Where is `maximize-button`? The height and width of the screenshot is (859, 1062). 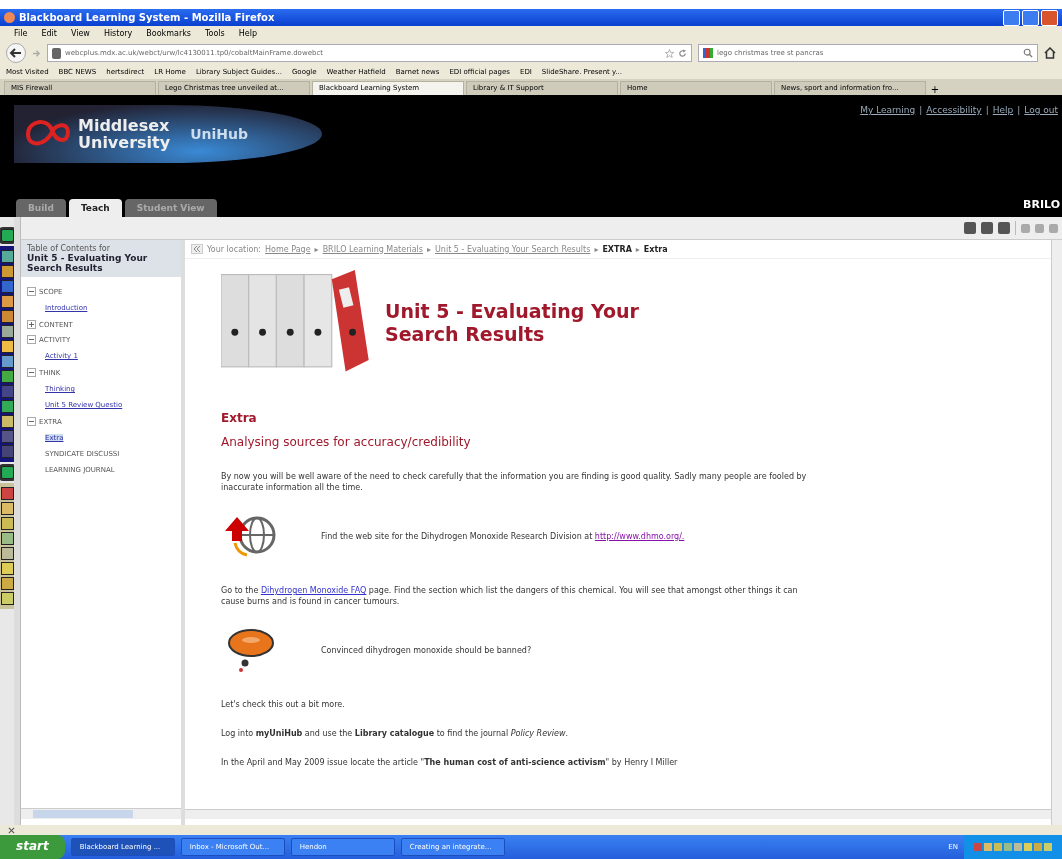
maximize-button is located at coordinates (1030, 17).